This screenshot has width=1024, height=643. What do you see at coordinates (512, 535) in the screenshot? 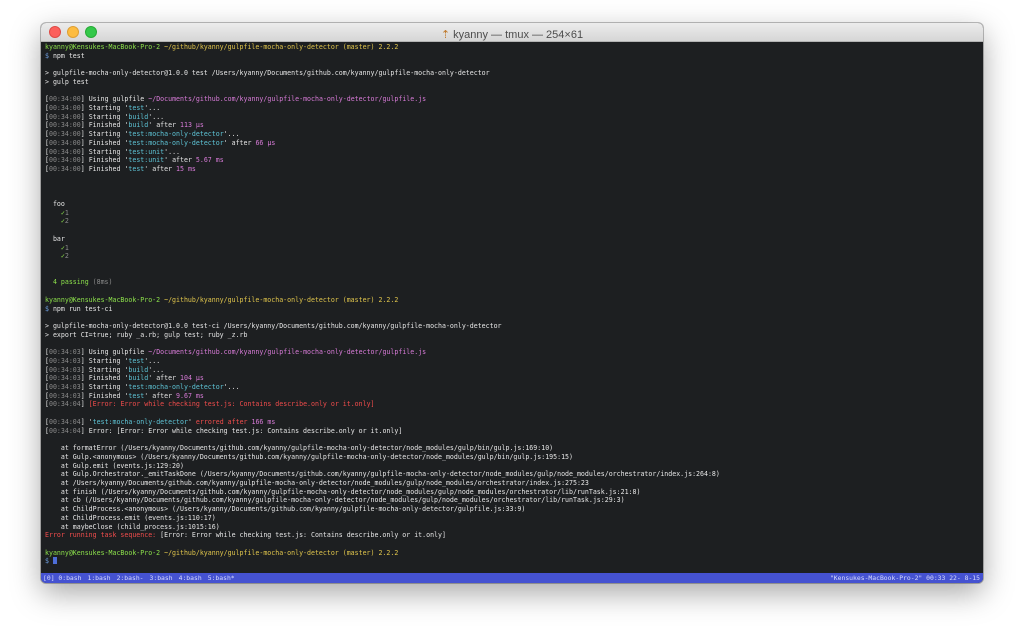
I see `terminal-line: Error running task sequence: [Error` at bounding box center [512, 535].